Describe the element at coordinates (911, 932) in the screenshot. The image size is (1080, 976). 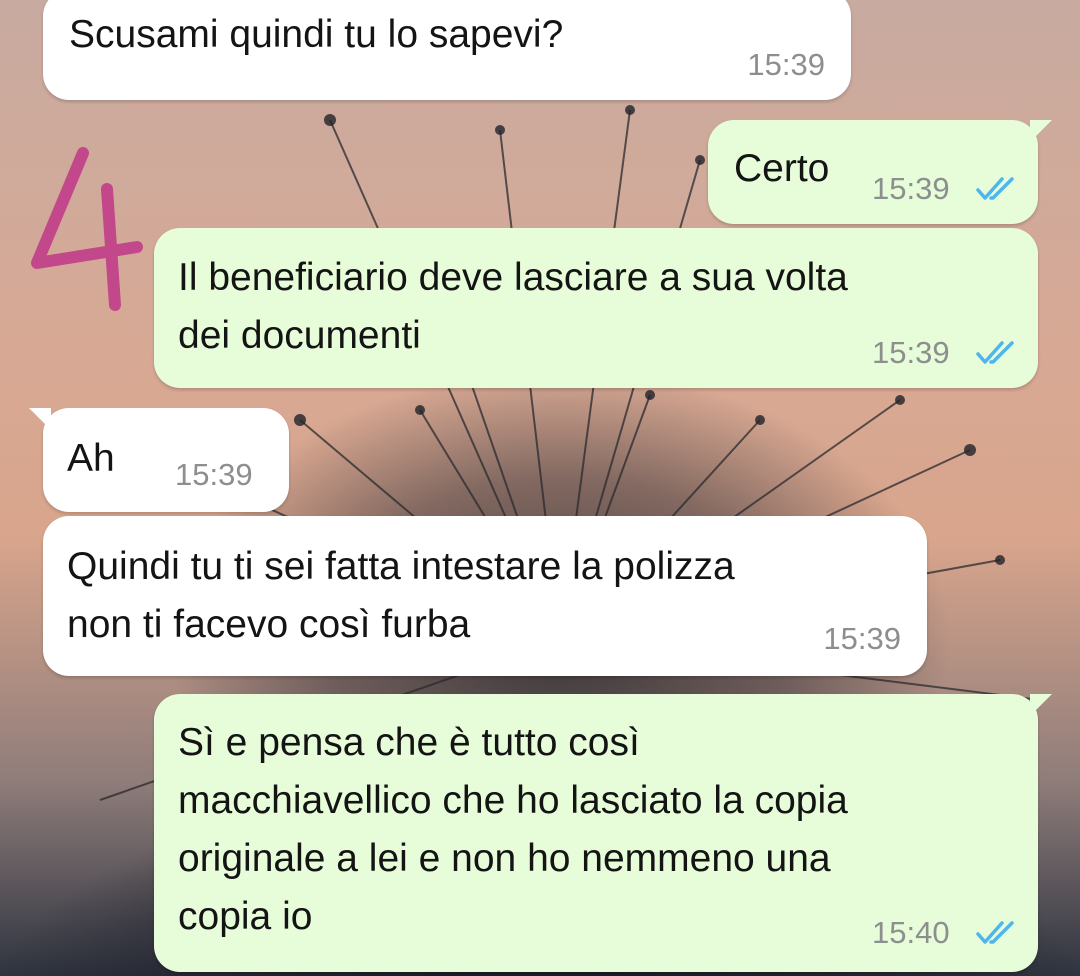
I see `message-time: 15:40` at that location.